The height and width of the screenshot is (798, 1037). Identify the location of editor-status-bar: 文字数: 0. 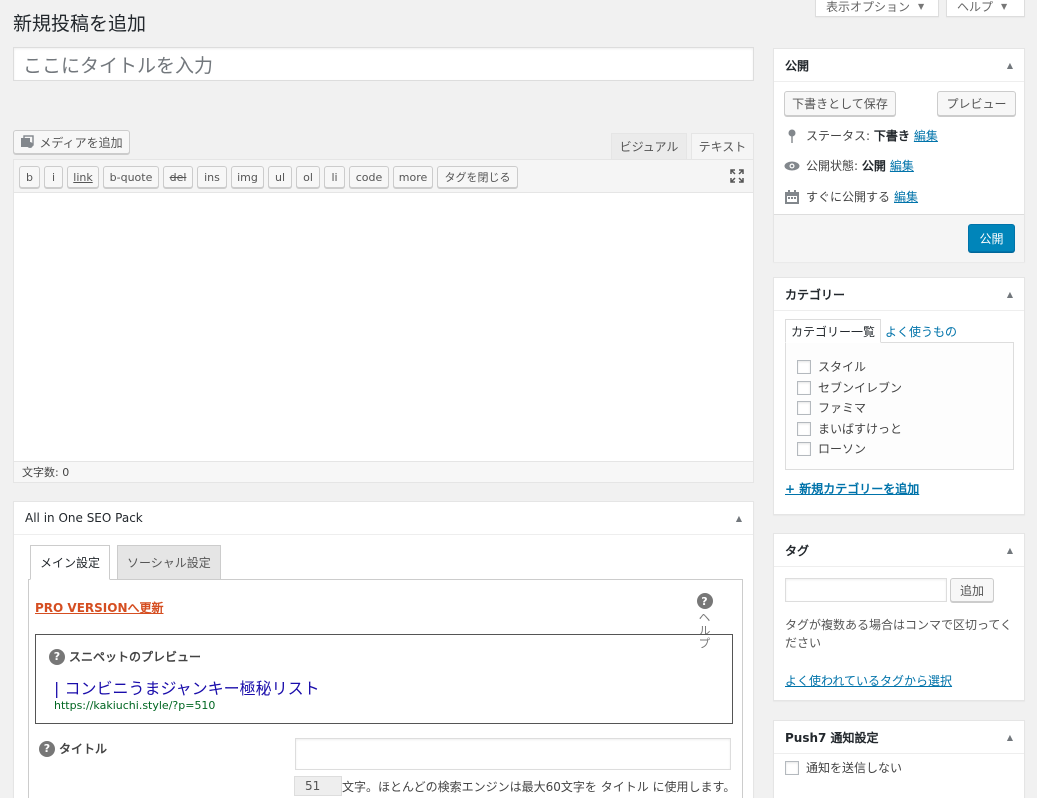
(383, 471).